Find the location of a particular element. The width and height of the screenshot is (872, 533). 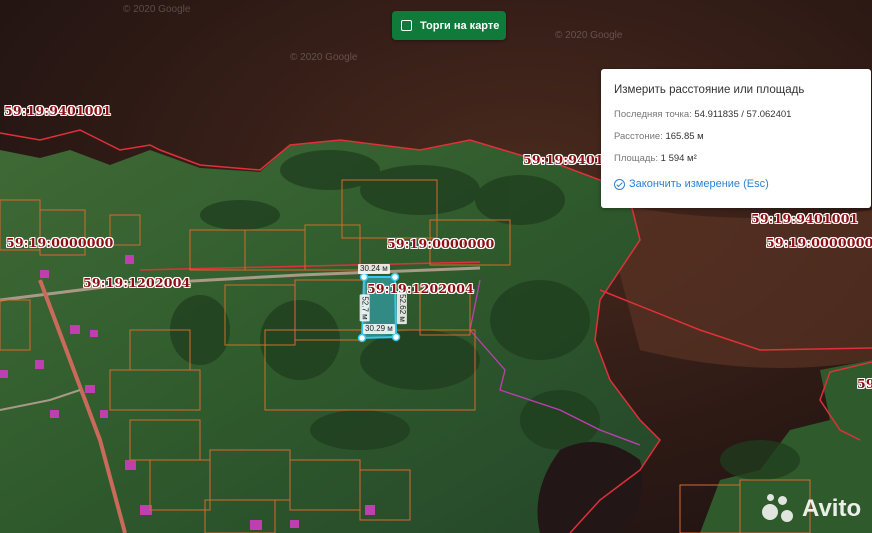

measure-label-right: 52.62 м is located at coordinates (401, 308).